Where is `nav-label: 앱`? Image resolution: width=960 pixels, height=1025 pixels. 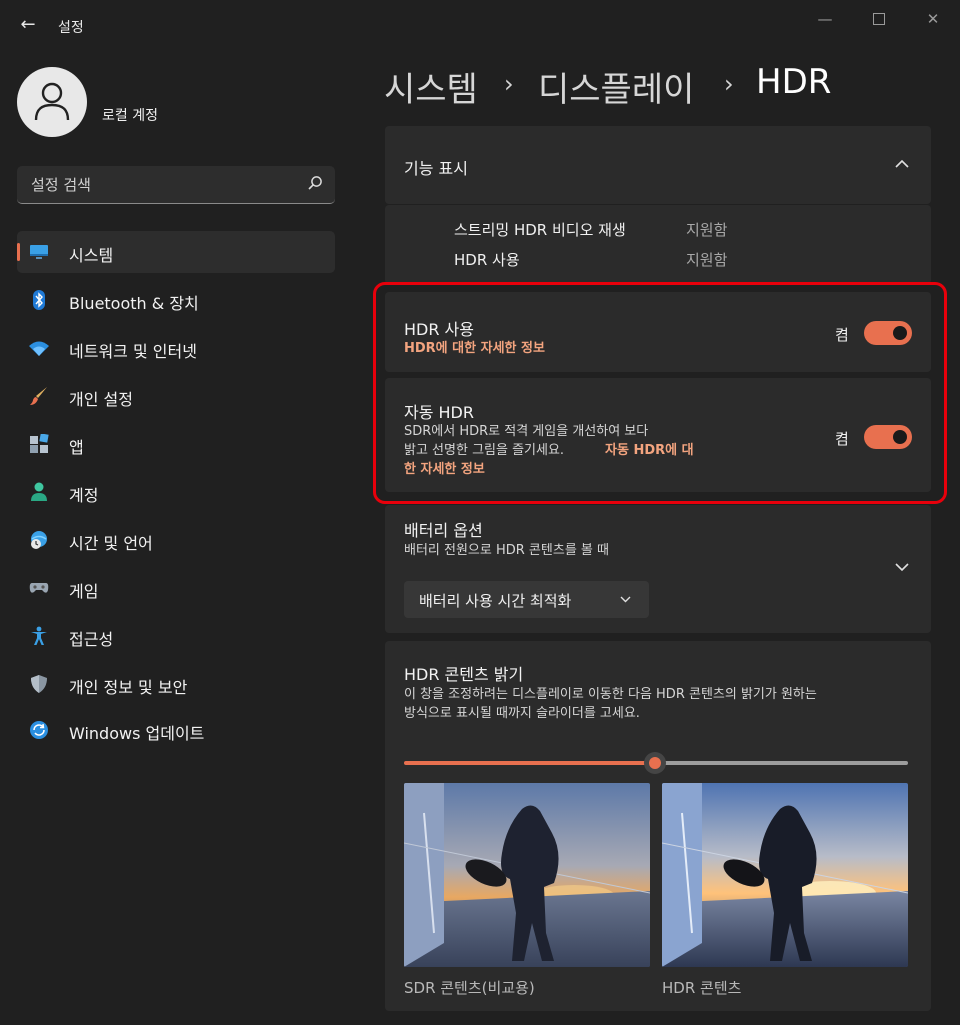 nav-label: 앱 is located at coordinates (76, 447).